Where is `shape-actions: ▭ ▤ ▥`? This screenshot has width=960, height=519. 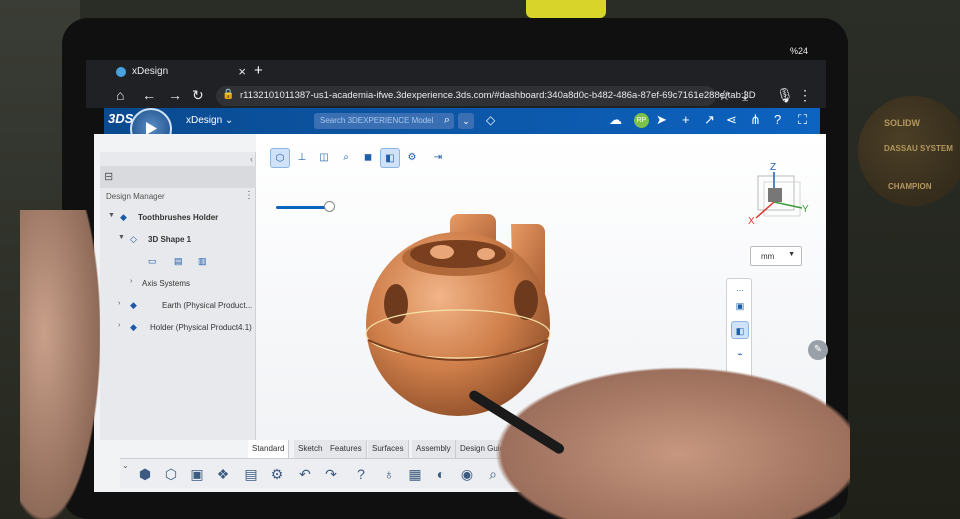 shape-actions: ▭ ▤ ▥ is located at coordinates (188, 263).